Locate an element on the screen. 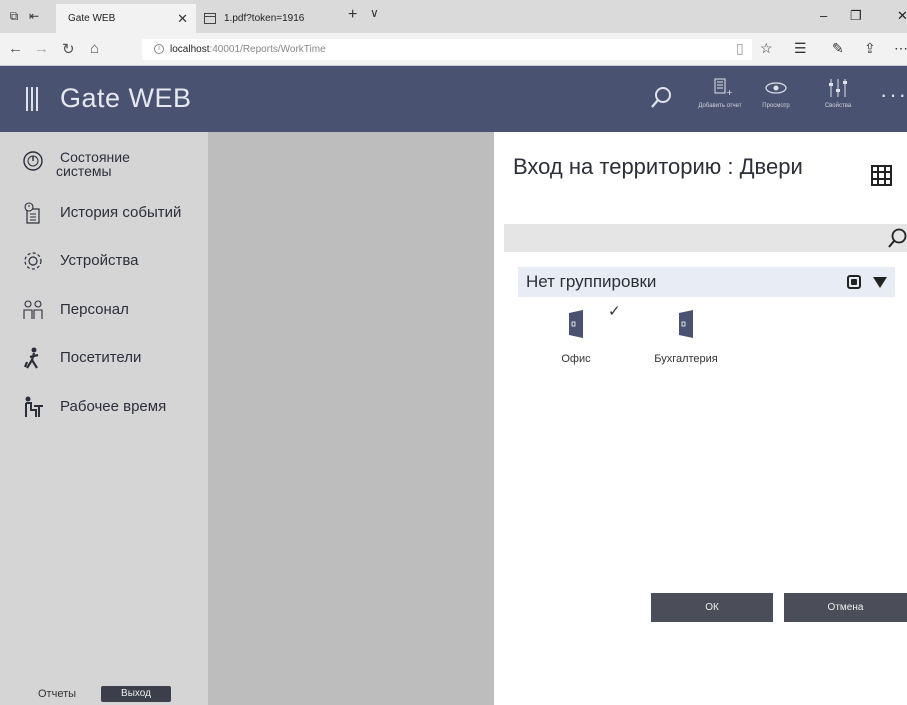 The height and width of the screenshot is (705, 907). chevron-down-icon is located at coordinates (880, 282).